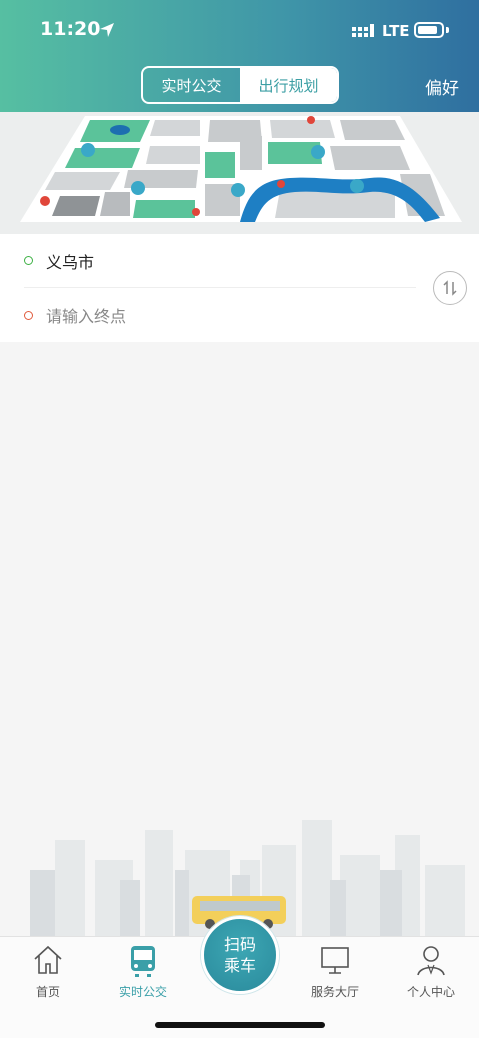  Describe the element at coordinates (239, 56) in the screenshot. I see `header: 11:20 LTE 实时公交 出行规划 偏好` at that location.